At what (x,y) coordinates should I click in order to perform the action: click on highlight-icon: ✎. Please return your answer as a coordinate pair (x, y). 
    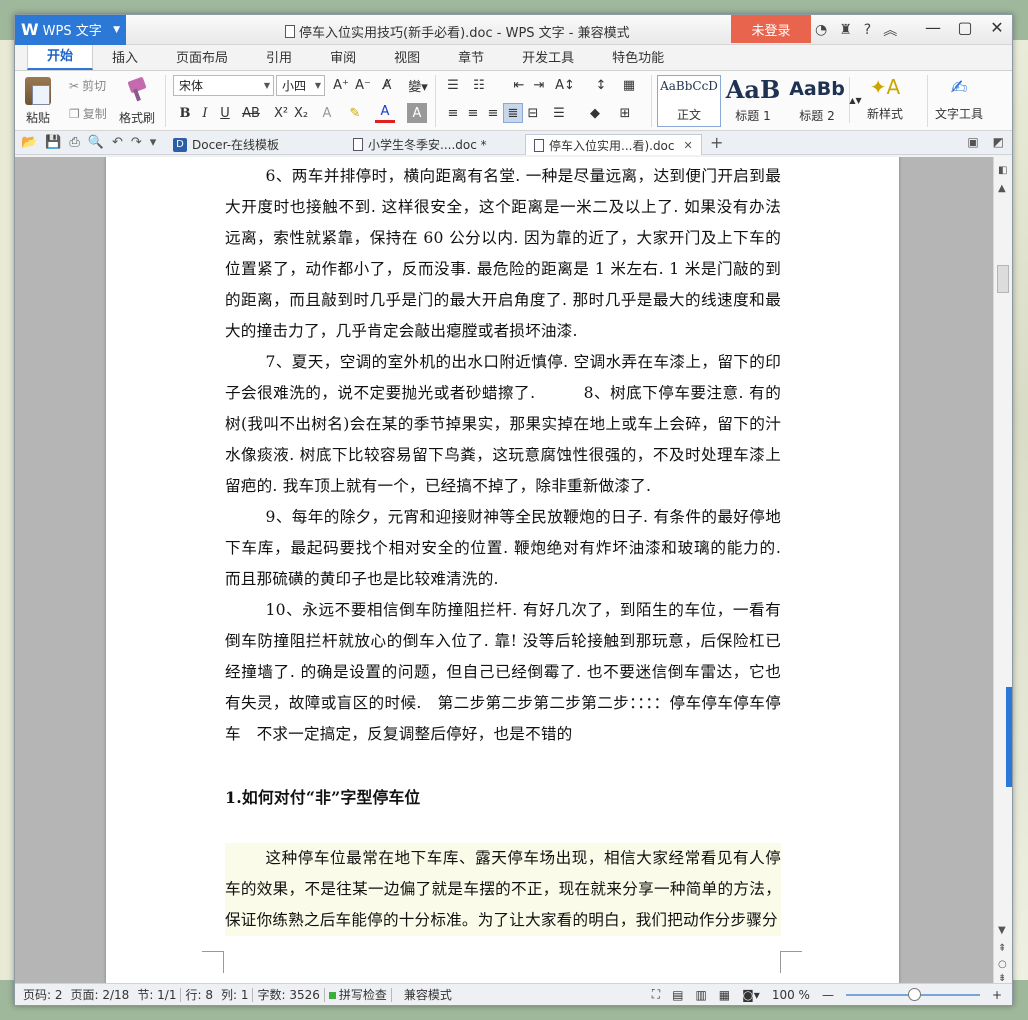
    Looking at the image, I should click on (355, 113).